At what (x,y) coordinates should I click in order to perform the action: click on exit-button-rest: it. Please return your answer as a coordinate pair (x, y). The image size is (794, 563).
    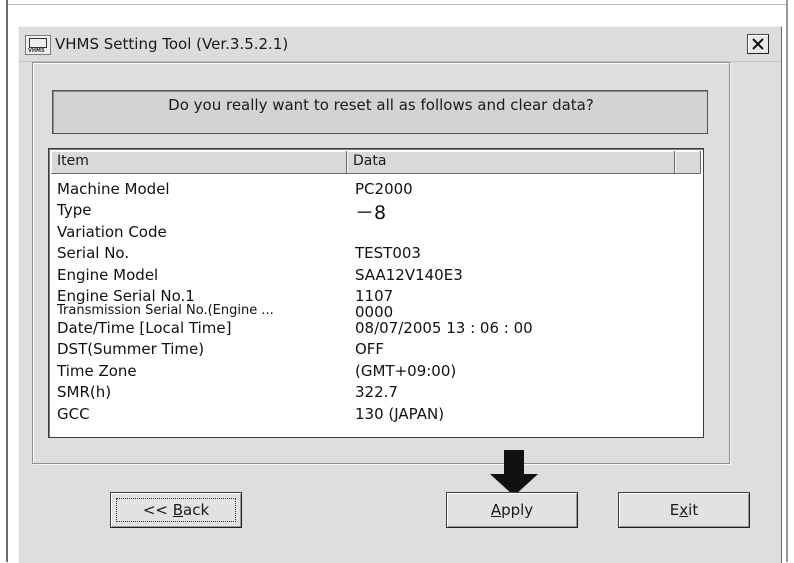
    Looking at the image, I should click on (693, 510).